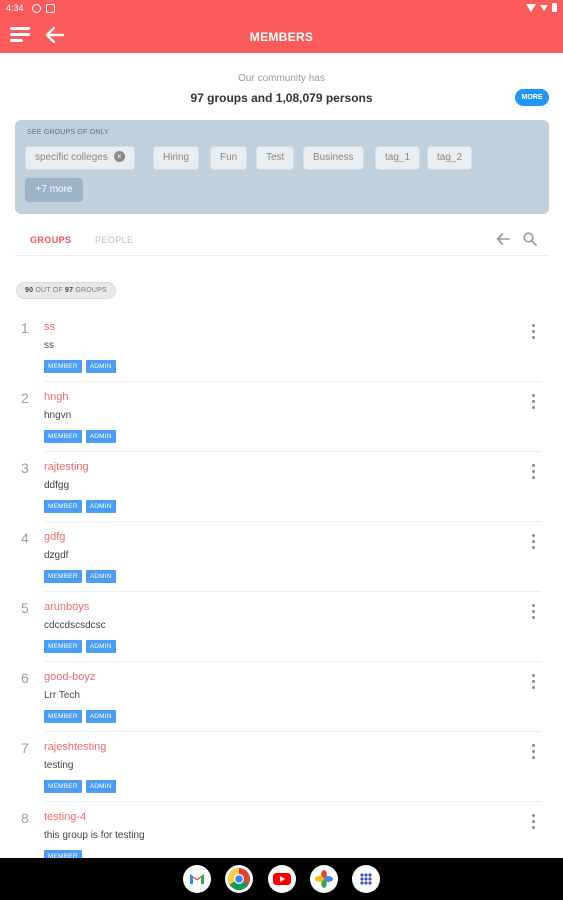 The height and width of the screenshot is (900, 563). I want to click on tab-groups: GROUPS, so click(50, 240).